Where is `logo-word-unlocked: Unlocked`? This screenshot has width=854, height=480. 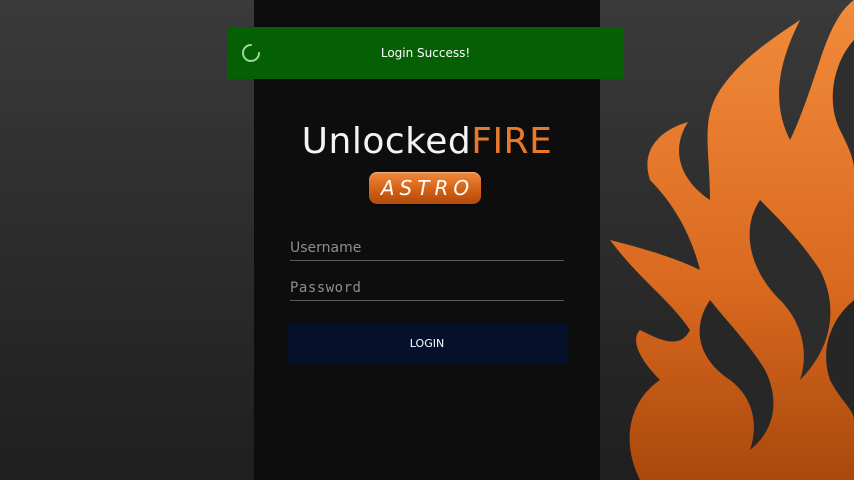
logo-word-unlocked: Unlocked is located at coordinates (386, 141).